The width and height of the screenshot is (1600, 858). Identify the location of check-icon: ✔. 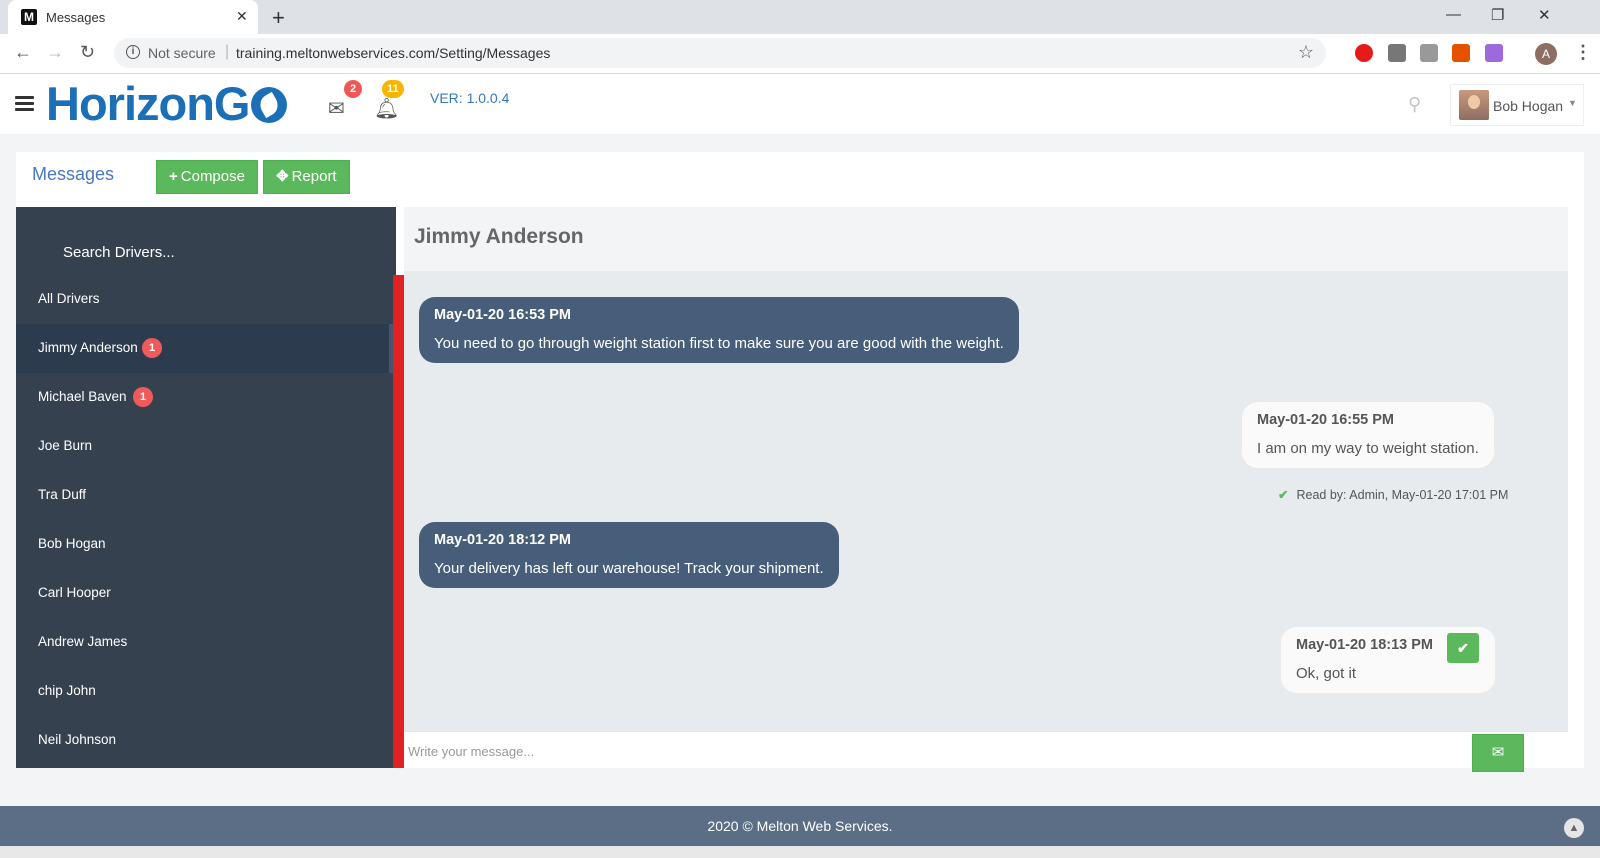
(1283, 495).